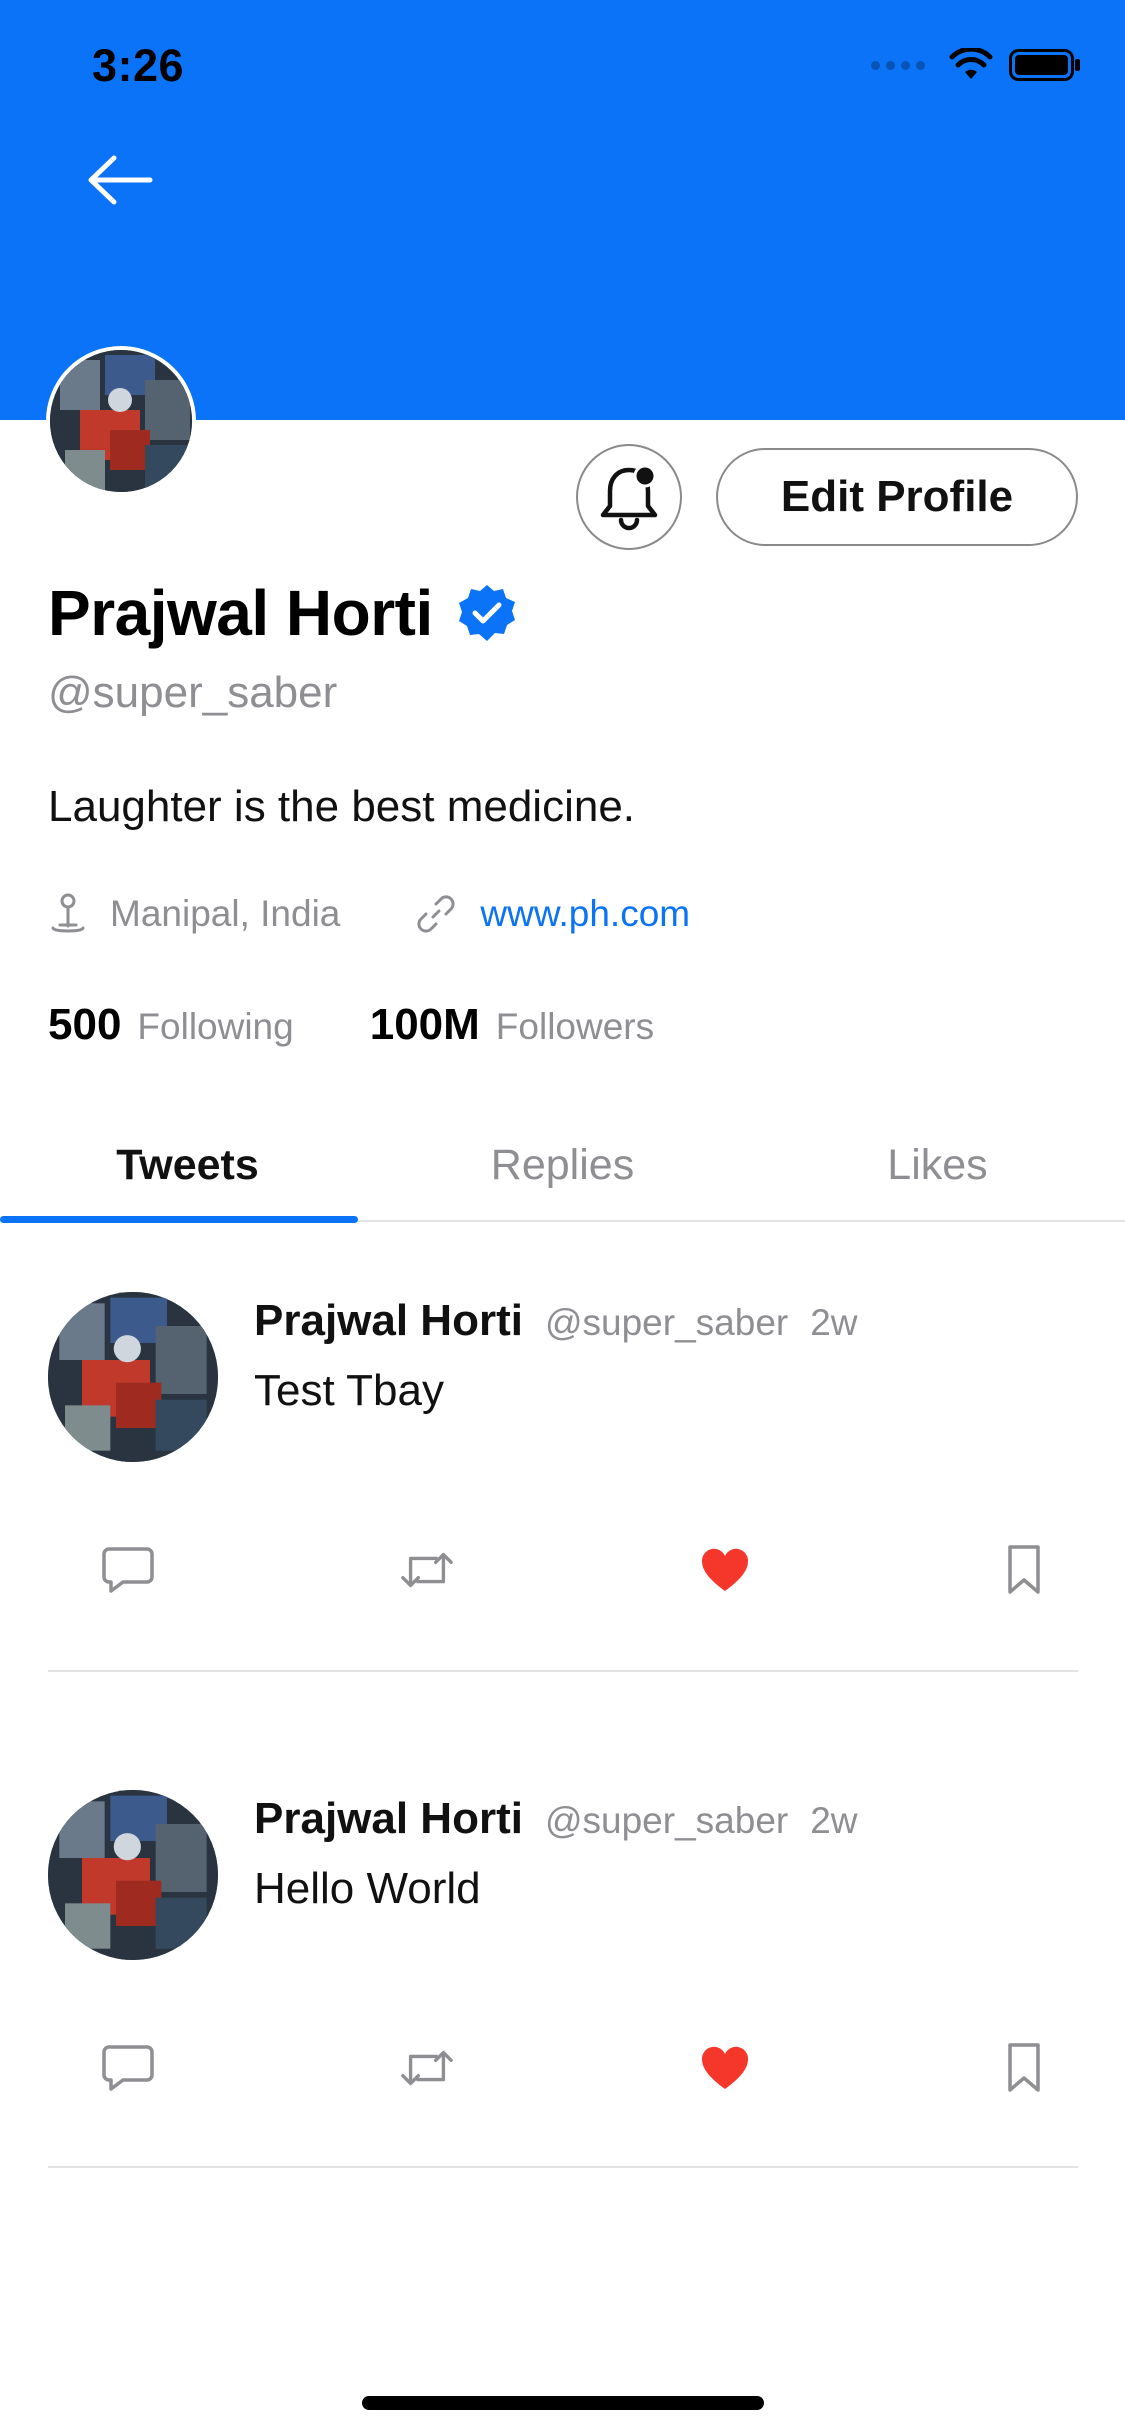  I want to click on profile-name-row: Prajwal Horti, so click(282, 613).